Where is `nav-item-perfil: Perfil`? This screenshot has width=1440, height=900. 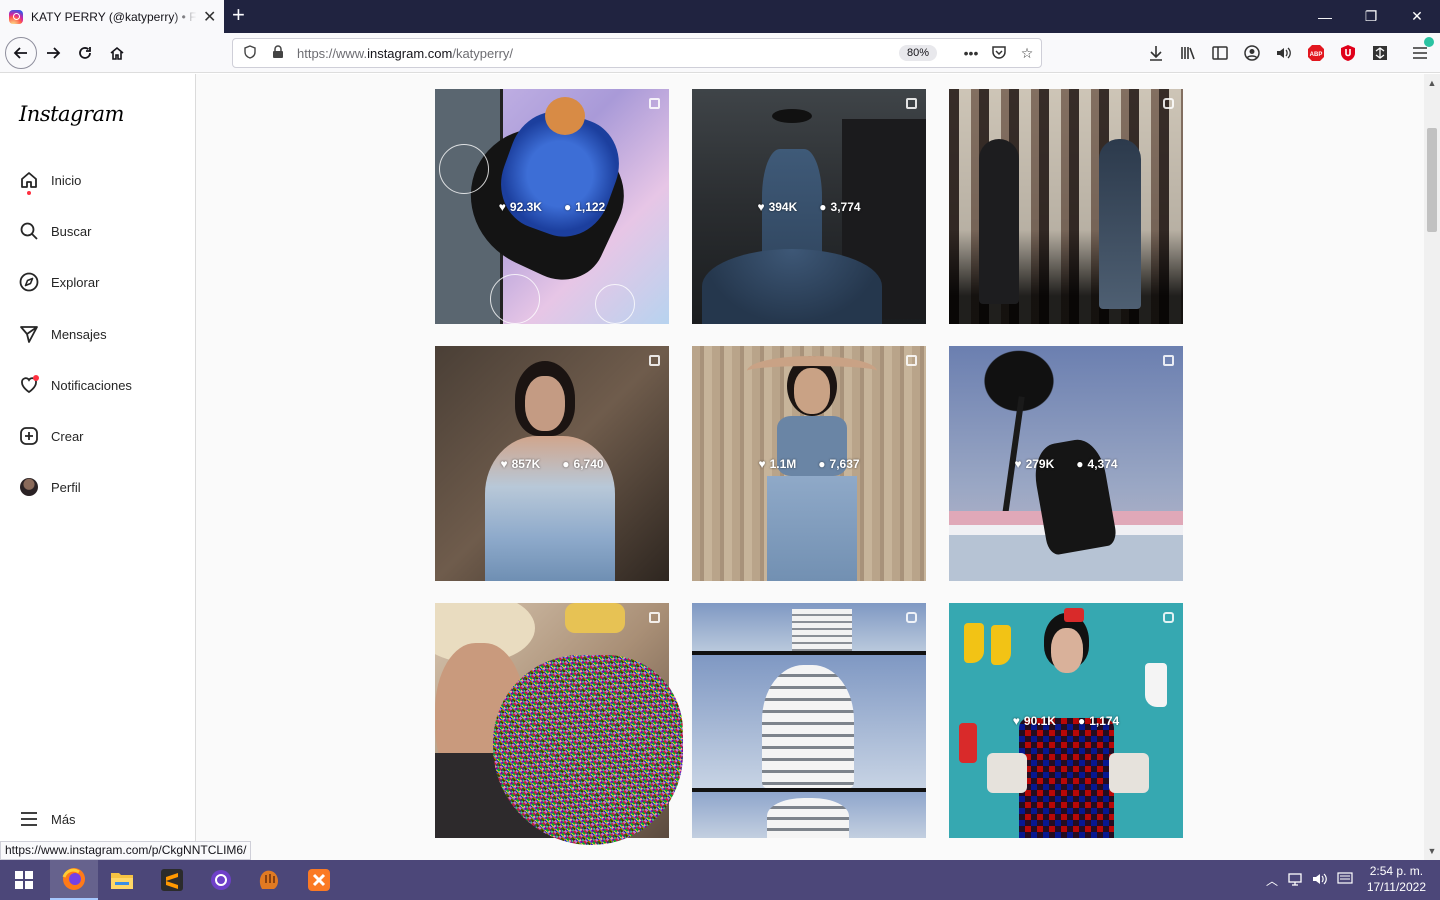 nav-item-perfil: Perfil is located at coordinates (49, 487).